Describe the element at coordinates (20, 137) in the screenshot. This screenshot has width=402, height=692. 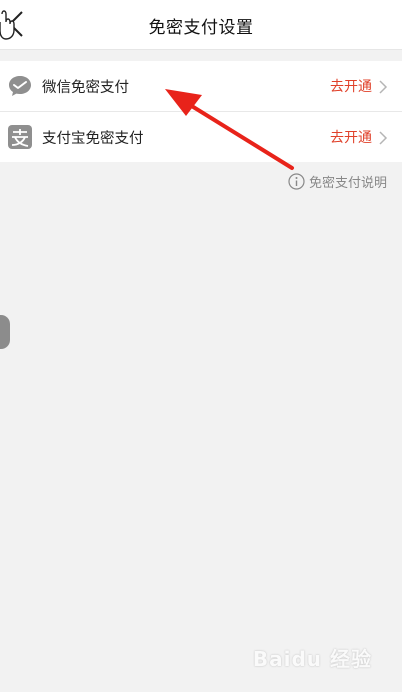
I see `alipay-icon` at that location.